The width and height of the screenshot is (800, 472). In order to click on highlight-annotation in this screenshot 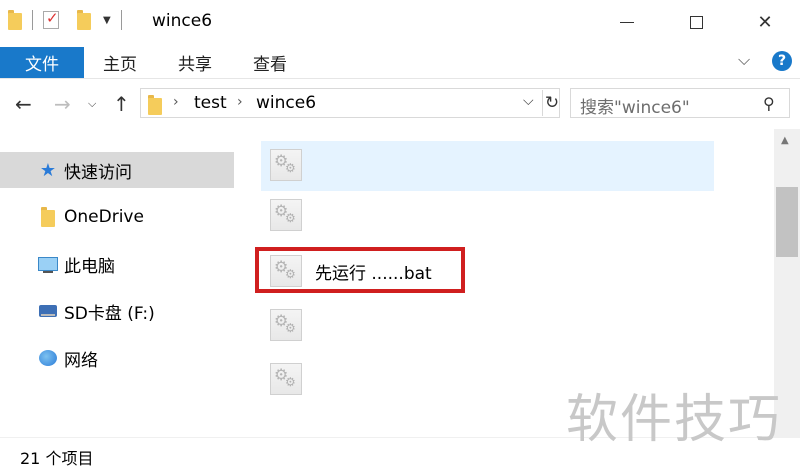, I will do `click(360, 270)`.